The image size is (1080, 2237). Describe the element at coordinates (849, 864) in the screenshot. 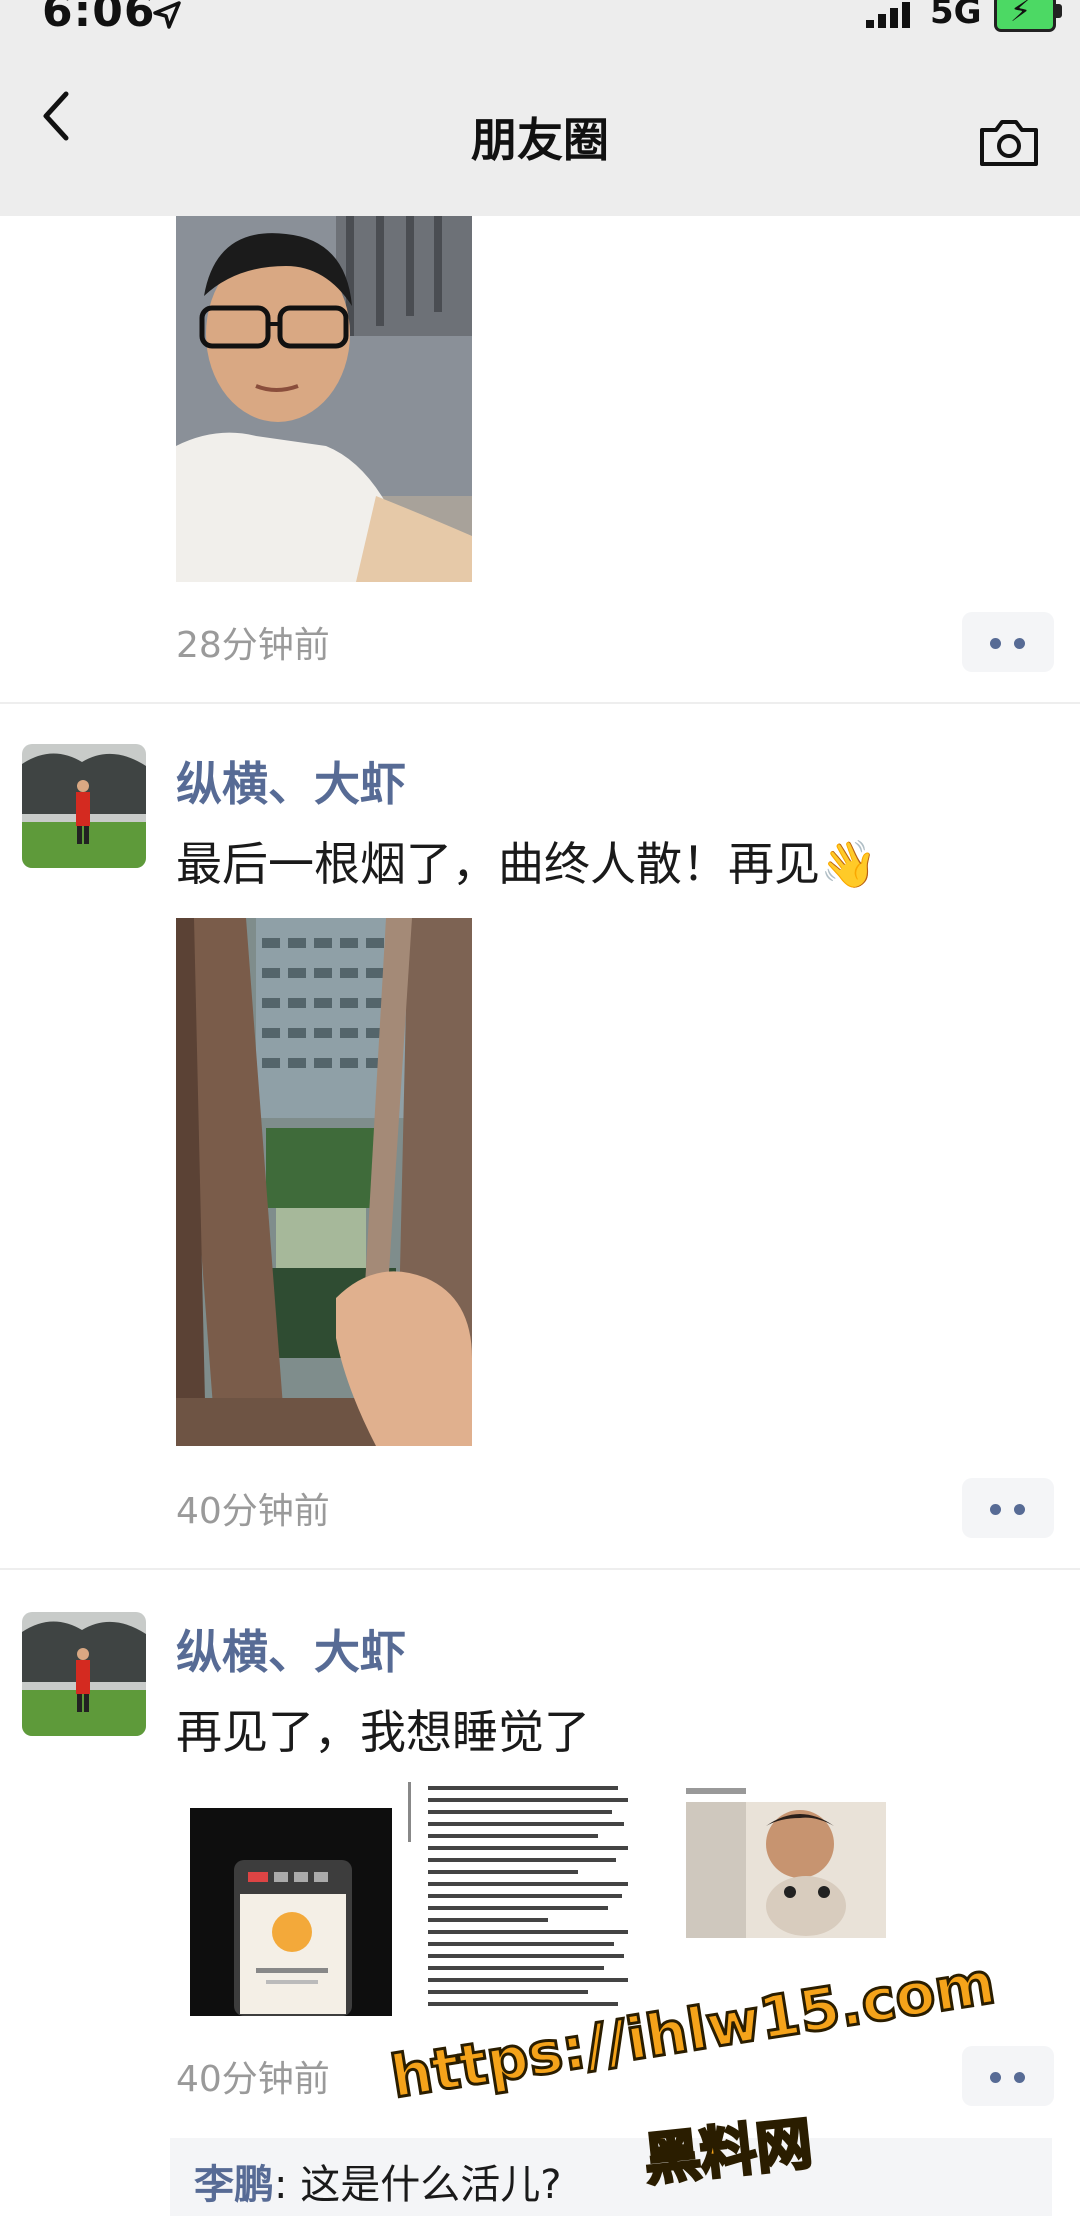

I see `waving-hand-icon: 👋` at that location.